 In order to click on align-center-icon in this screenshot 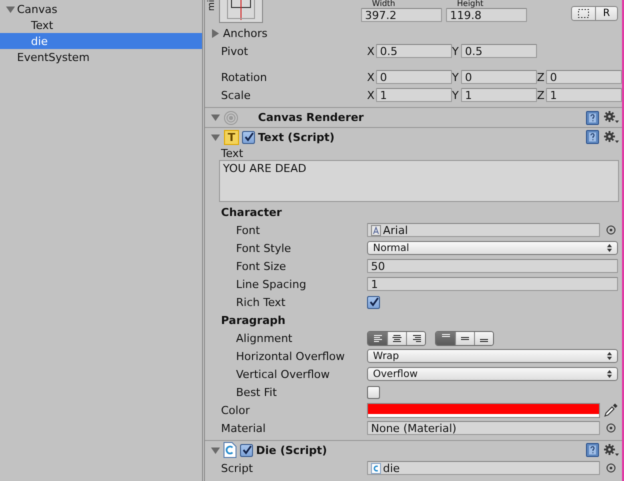, I will do `click(397, 338)`.